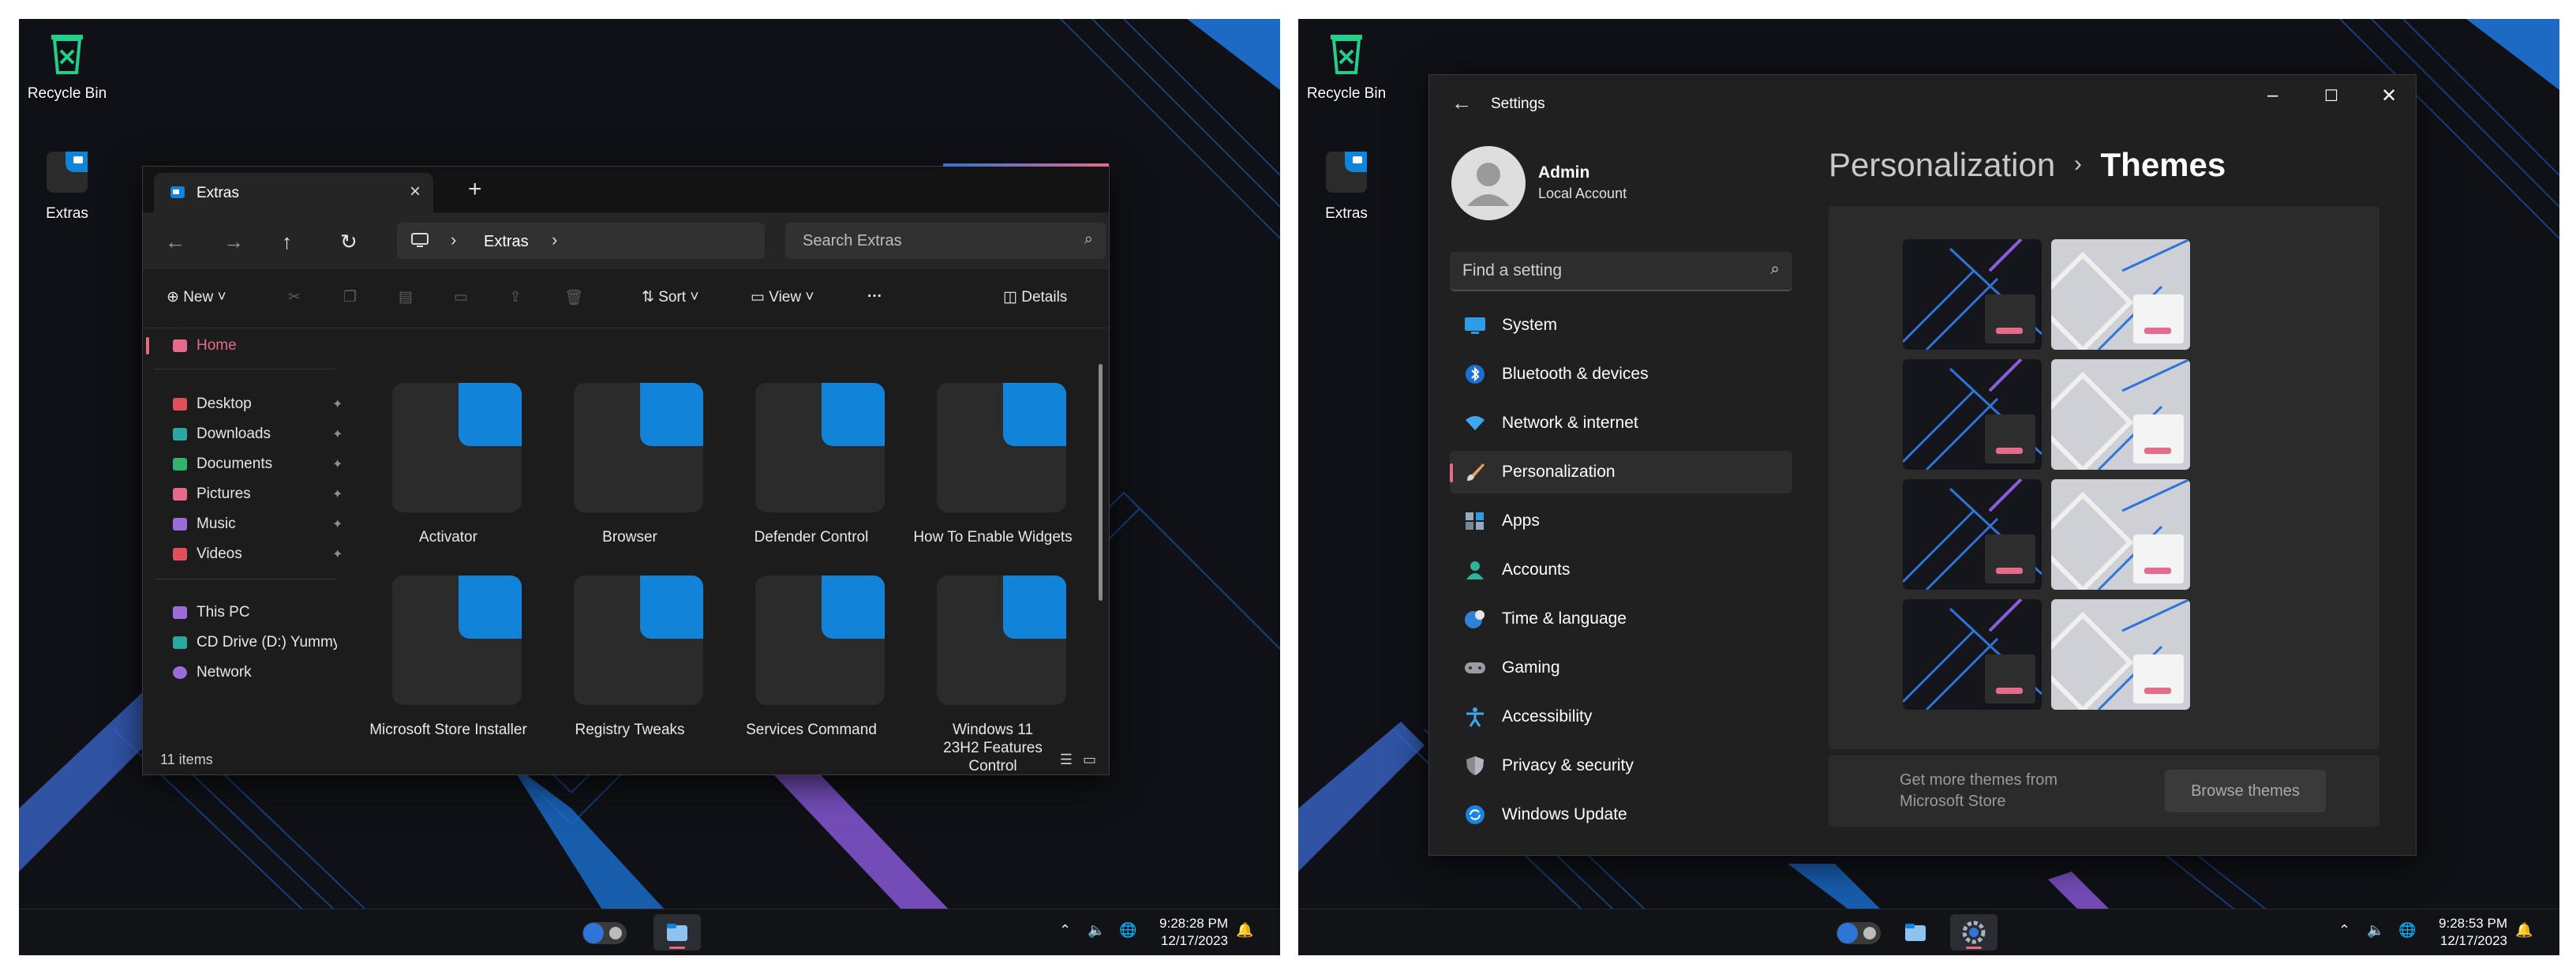  I want to click on browse-themes-button: Browse themes, so click(2245, 791).